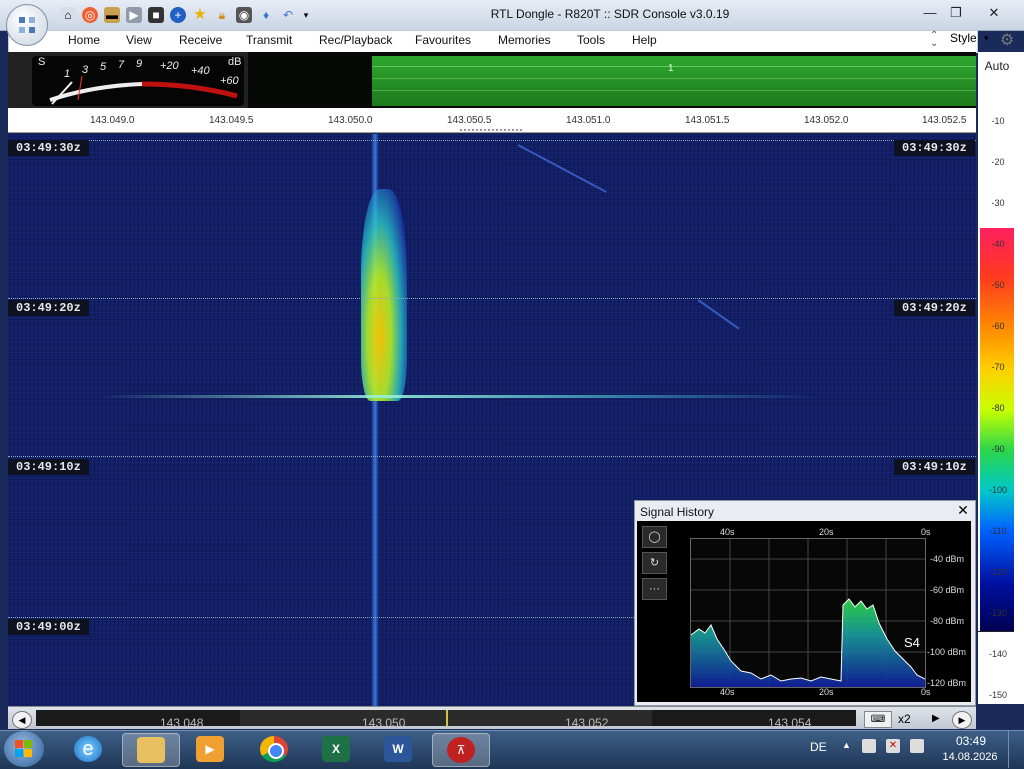 This screenshot has width=1024, height=769. I want to click on gear-icon: ⚙, so click(1007, 40).